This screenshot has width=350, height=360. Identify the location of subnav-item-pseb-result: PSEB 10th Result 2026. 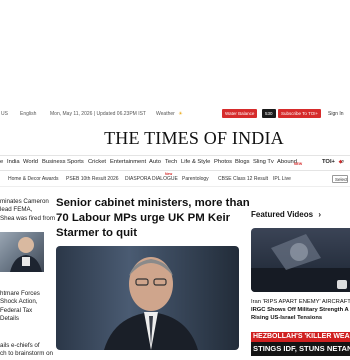
(92, 179).